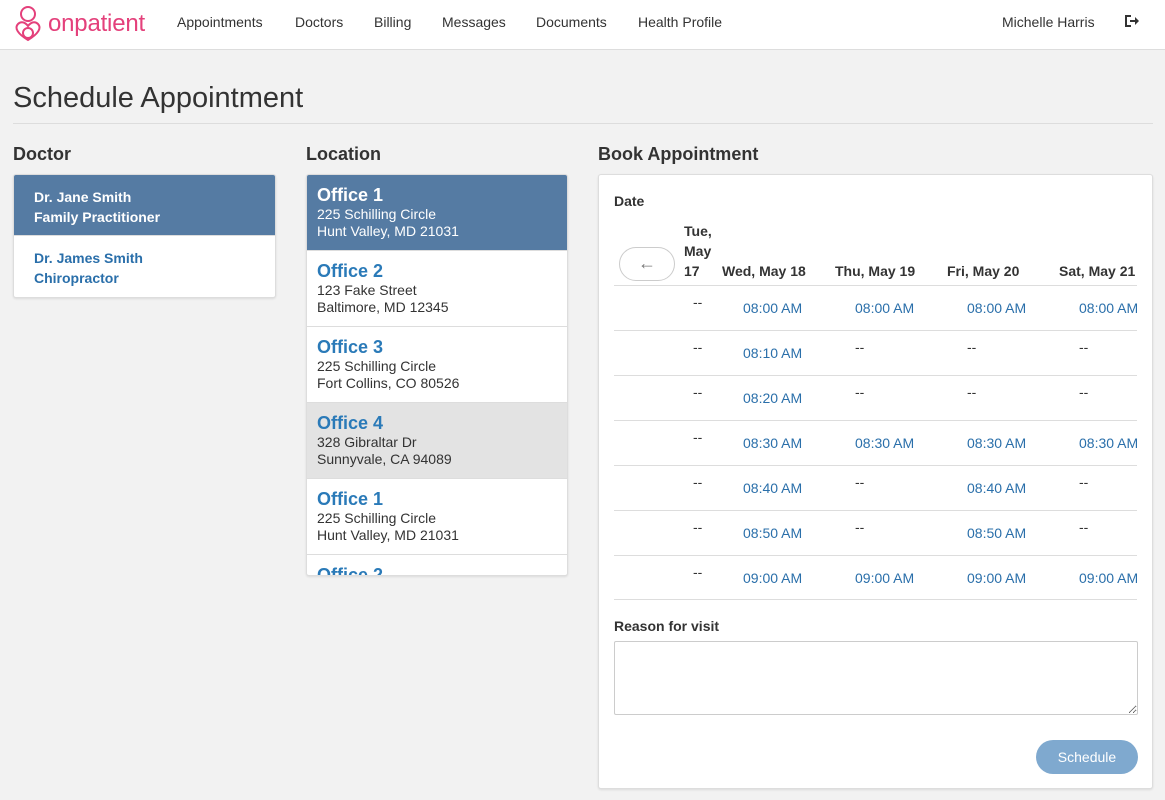 Image resolution: width=1165 pixels, height=800 pixels. What do you see at coordinates (1048, 22) in the screenshot?
I see `user-name: Michelle Harris` at bounding box center [1048, 22].